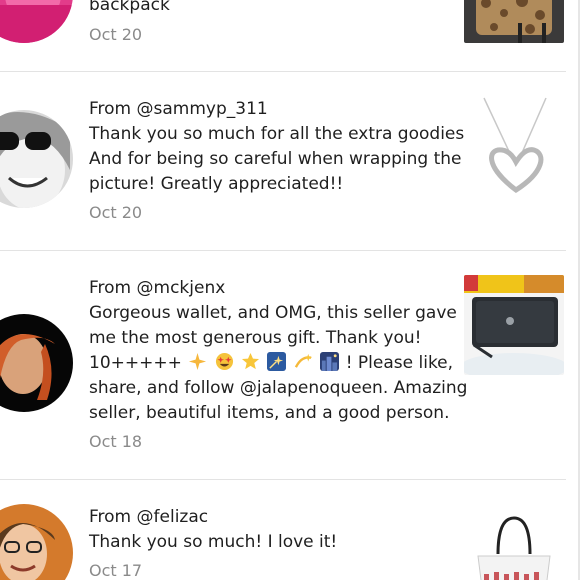 The image size is (580, 580). Describe the element at coordinates (135, 363) in the screenshot. I see `review-message-fragment: 10+++++` at that location.